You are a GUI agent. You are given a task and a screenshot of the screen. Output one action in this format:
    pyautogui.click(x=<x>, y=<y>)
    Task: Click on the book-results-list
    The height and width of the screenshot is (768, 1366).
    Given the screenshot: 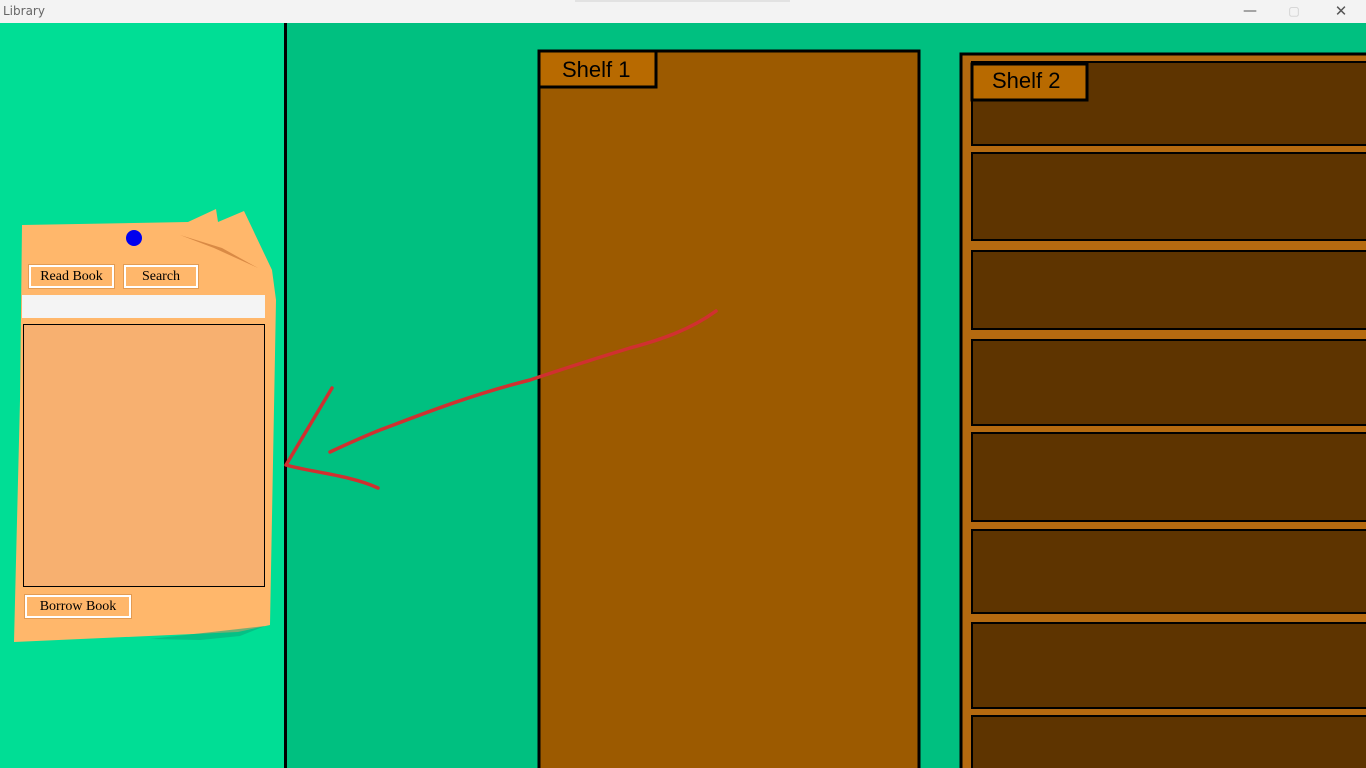 What is the action you would take?
    pyautogui.click(x=144, y=455)
    